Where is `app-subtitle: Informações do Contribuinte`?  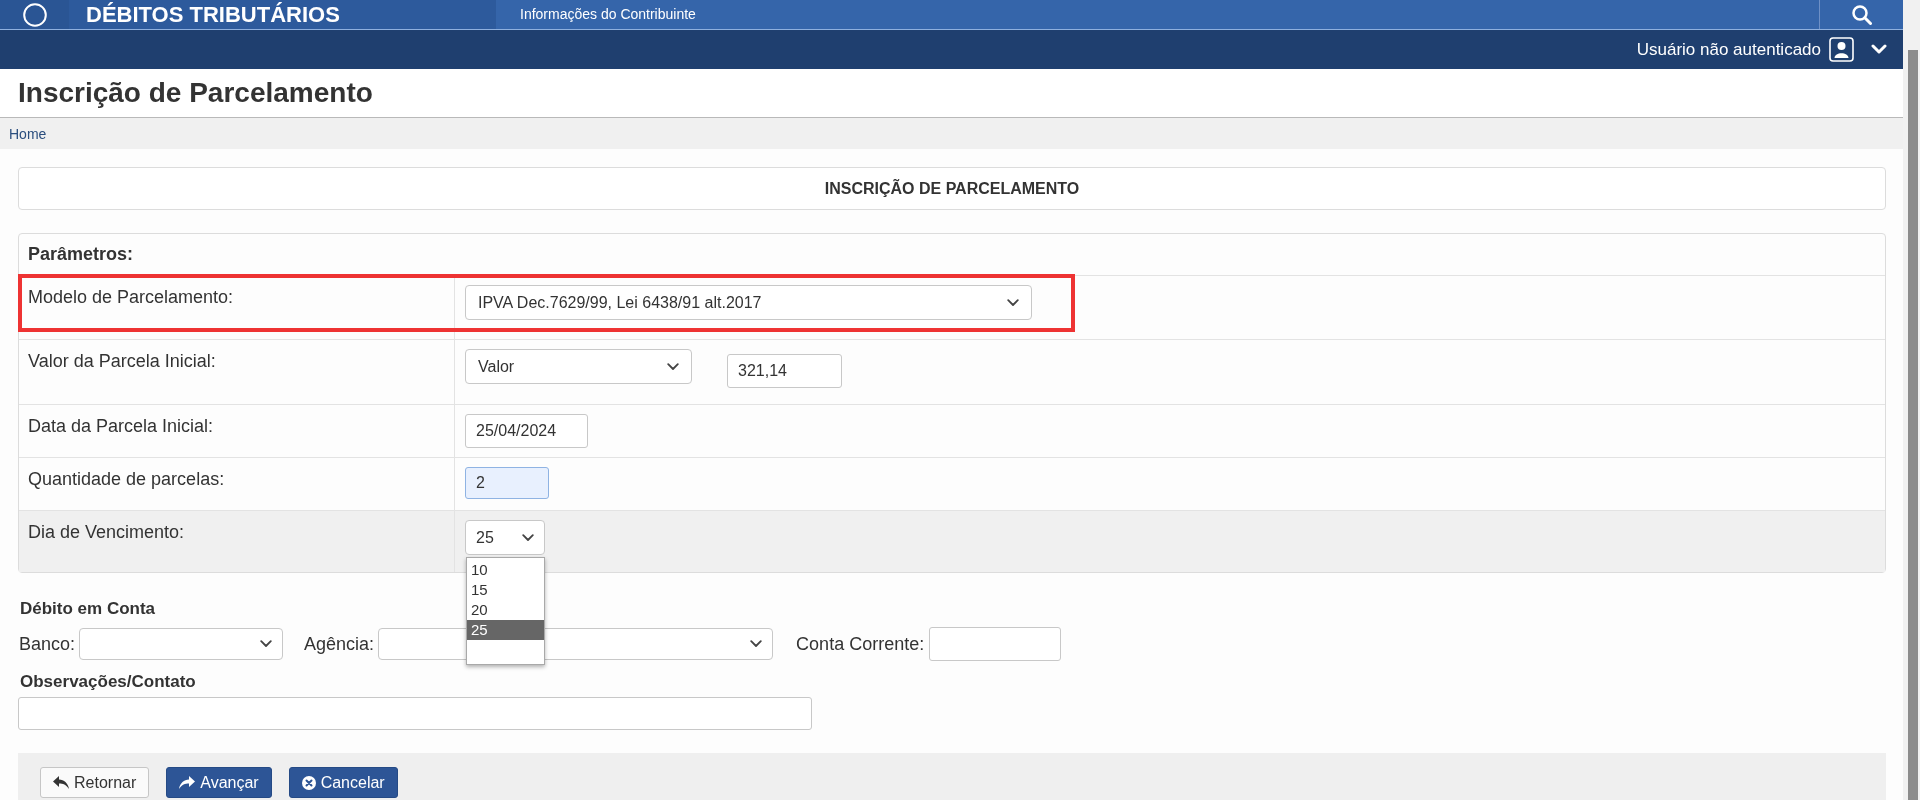 app-subtitle: Informações do Contribuinte is located at coordinates (608, 14).